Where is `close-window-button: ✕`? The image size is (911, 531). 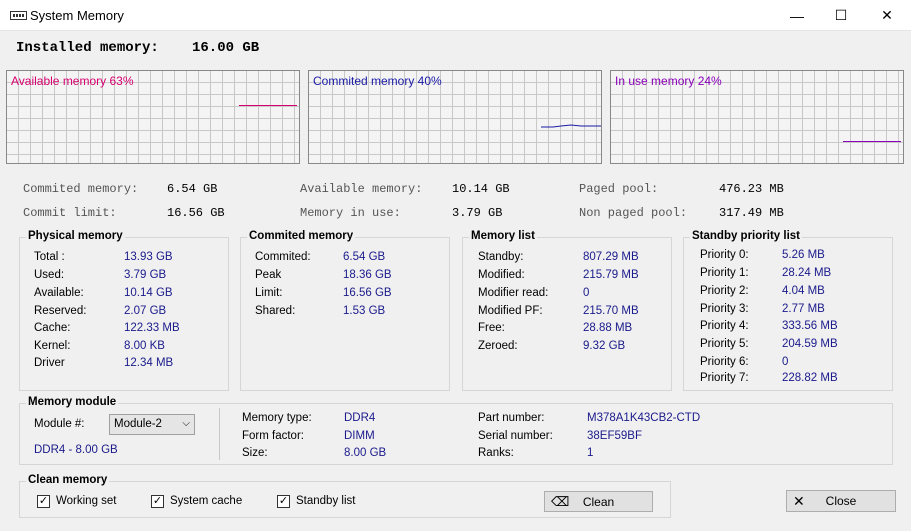 close-window-button: ✕ is located at coordinates (887, 15).